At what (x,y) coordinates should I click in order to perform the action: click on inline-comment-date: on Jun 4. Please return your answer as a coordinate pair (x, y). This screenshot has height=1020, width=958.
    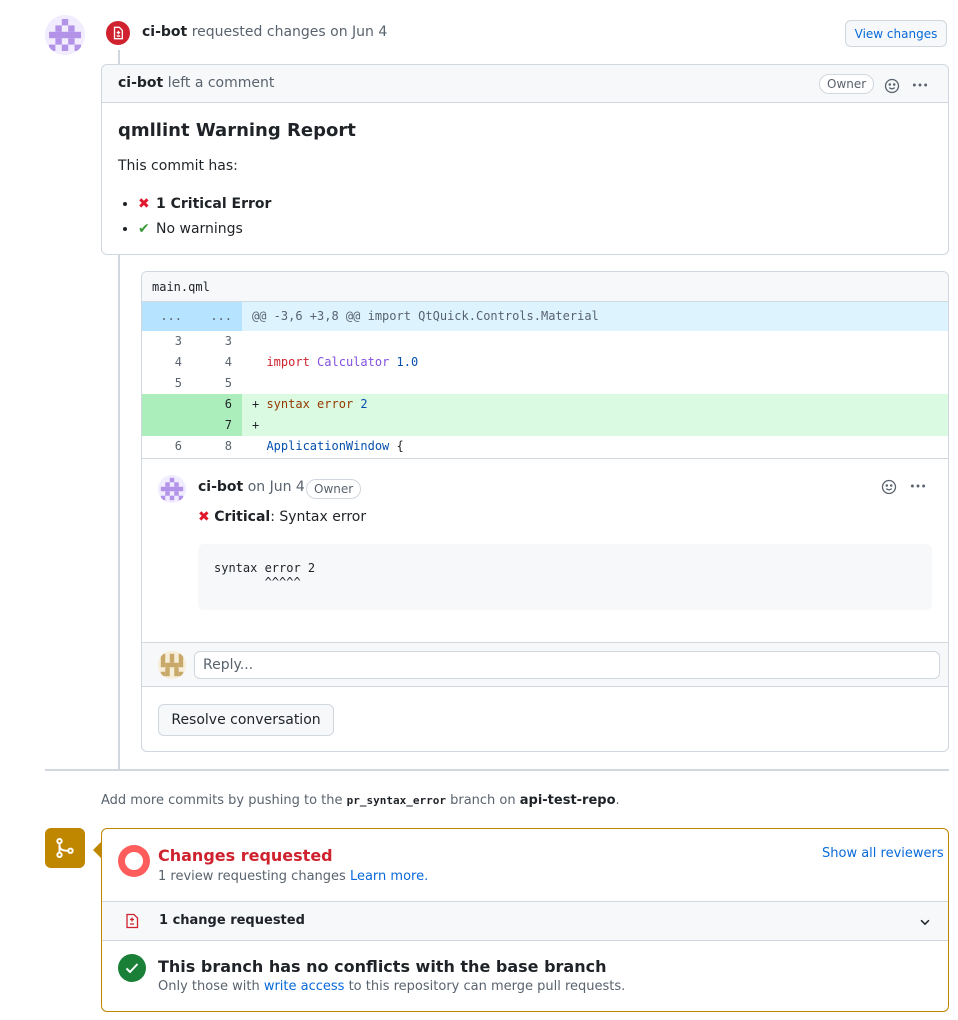
    Looking at the image, I should click on (276, 487).